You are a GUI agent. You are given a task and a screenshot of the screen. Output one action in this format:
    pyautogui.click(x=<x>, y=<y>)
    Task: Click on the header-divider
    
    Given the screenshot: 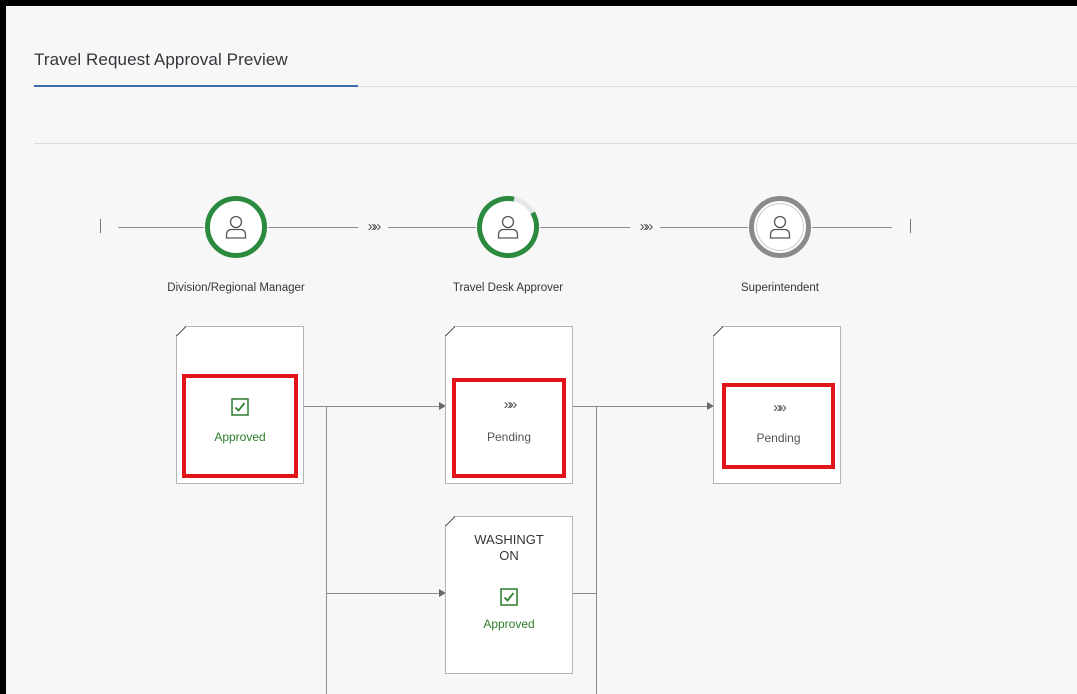 What is the action you would take?
    pyautogui.click(x=717, y=86)
    